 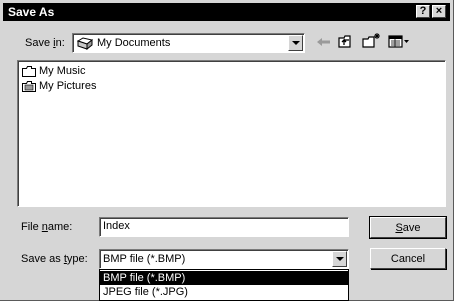 What do you see at coordinates (347, 43) in the screenshot?
I see `up-one-level-icon` at bounding box center [347, 43].